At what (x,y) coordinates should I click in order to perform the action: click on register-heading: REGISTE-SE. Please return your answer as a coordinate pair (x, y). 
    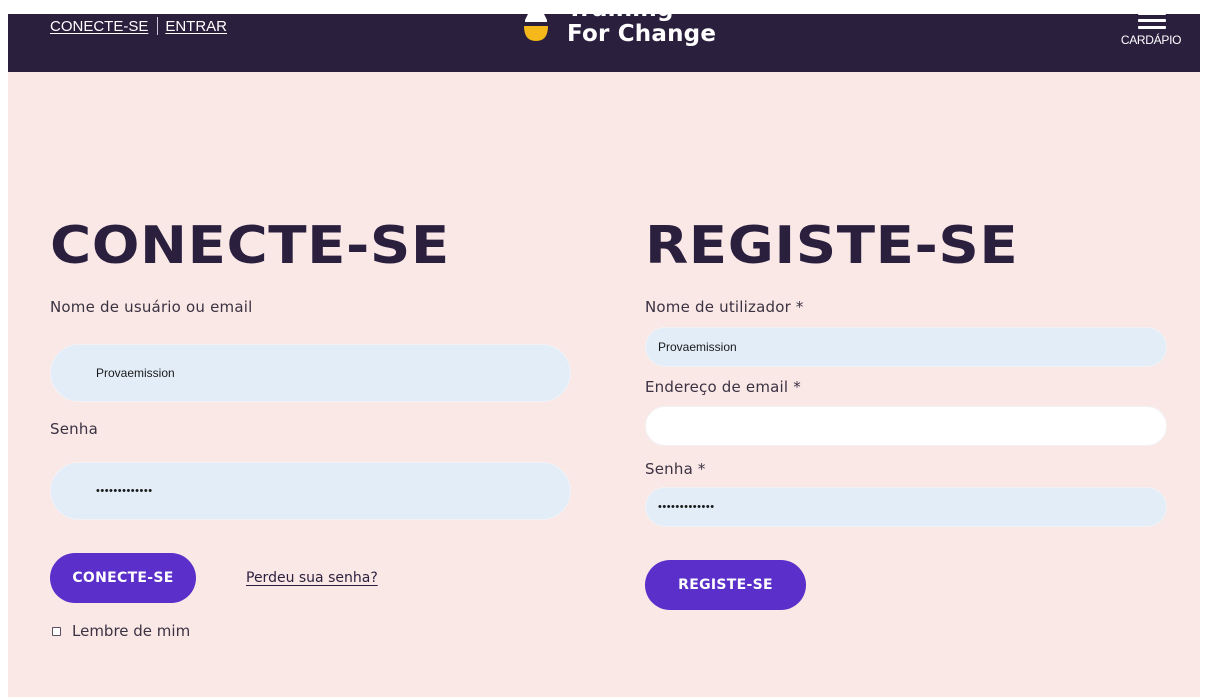
    Looking at the image, I should click on (832, 246).